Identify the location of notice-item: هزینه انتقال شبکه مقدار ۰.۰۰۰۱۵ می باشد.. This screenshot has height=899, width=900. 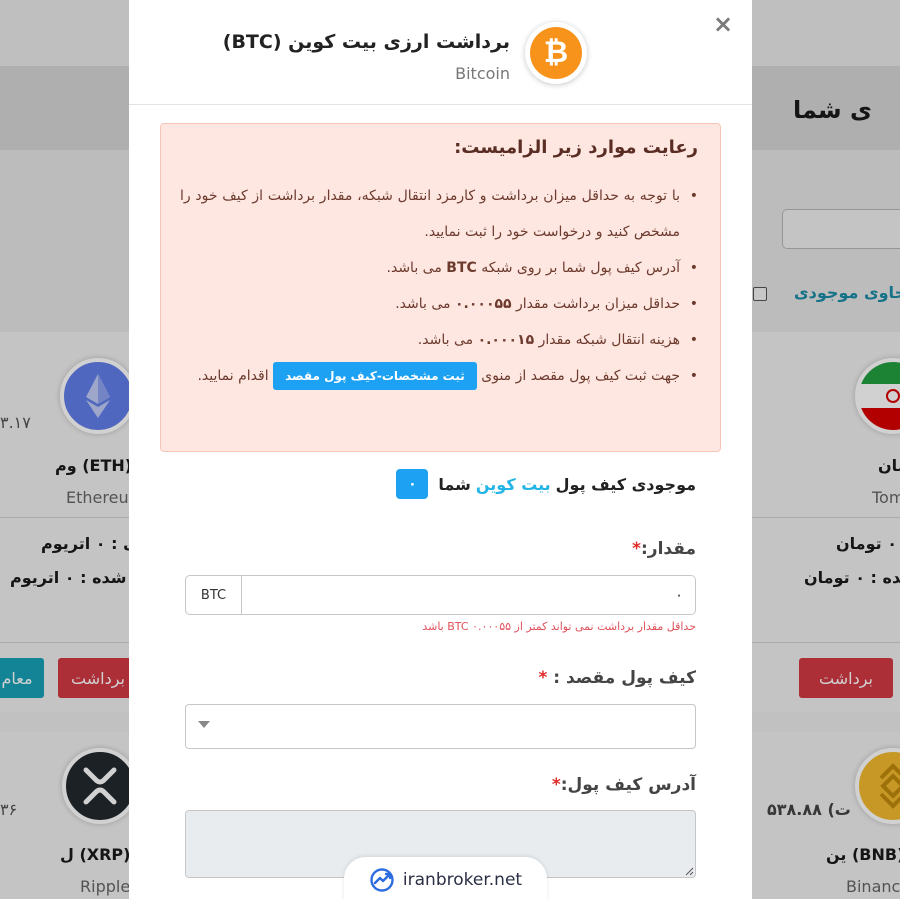
(439, 340).